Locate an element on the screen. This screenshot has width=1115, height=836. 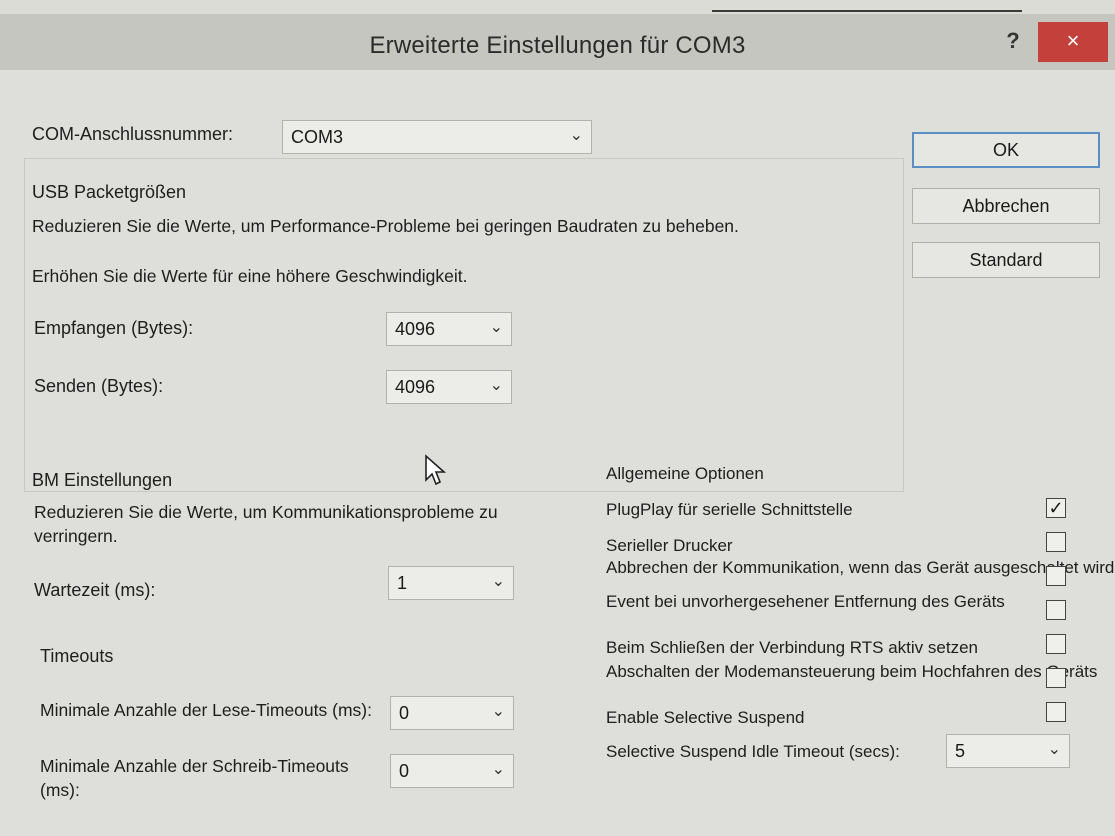
cancel-button: Abbrechen is located at coordinates (1006, 206).